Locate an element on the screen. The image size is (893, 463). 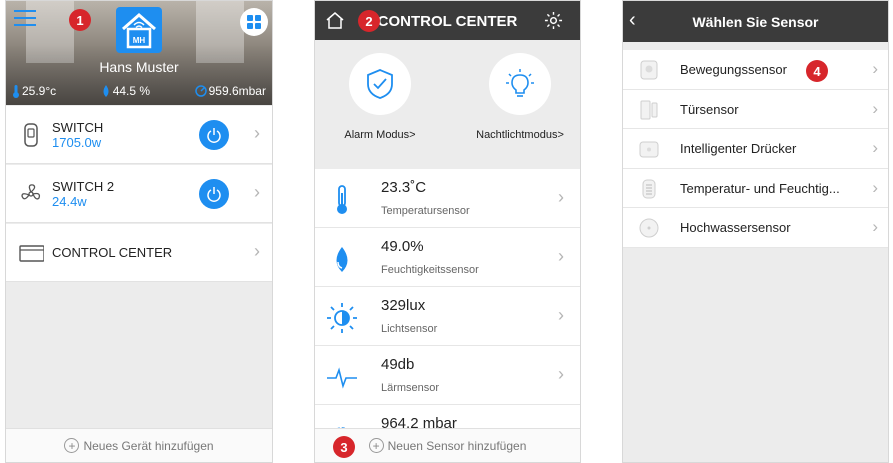
menu-icon is located at coordinates (25, 18).